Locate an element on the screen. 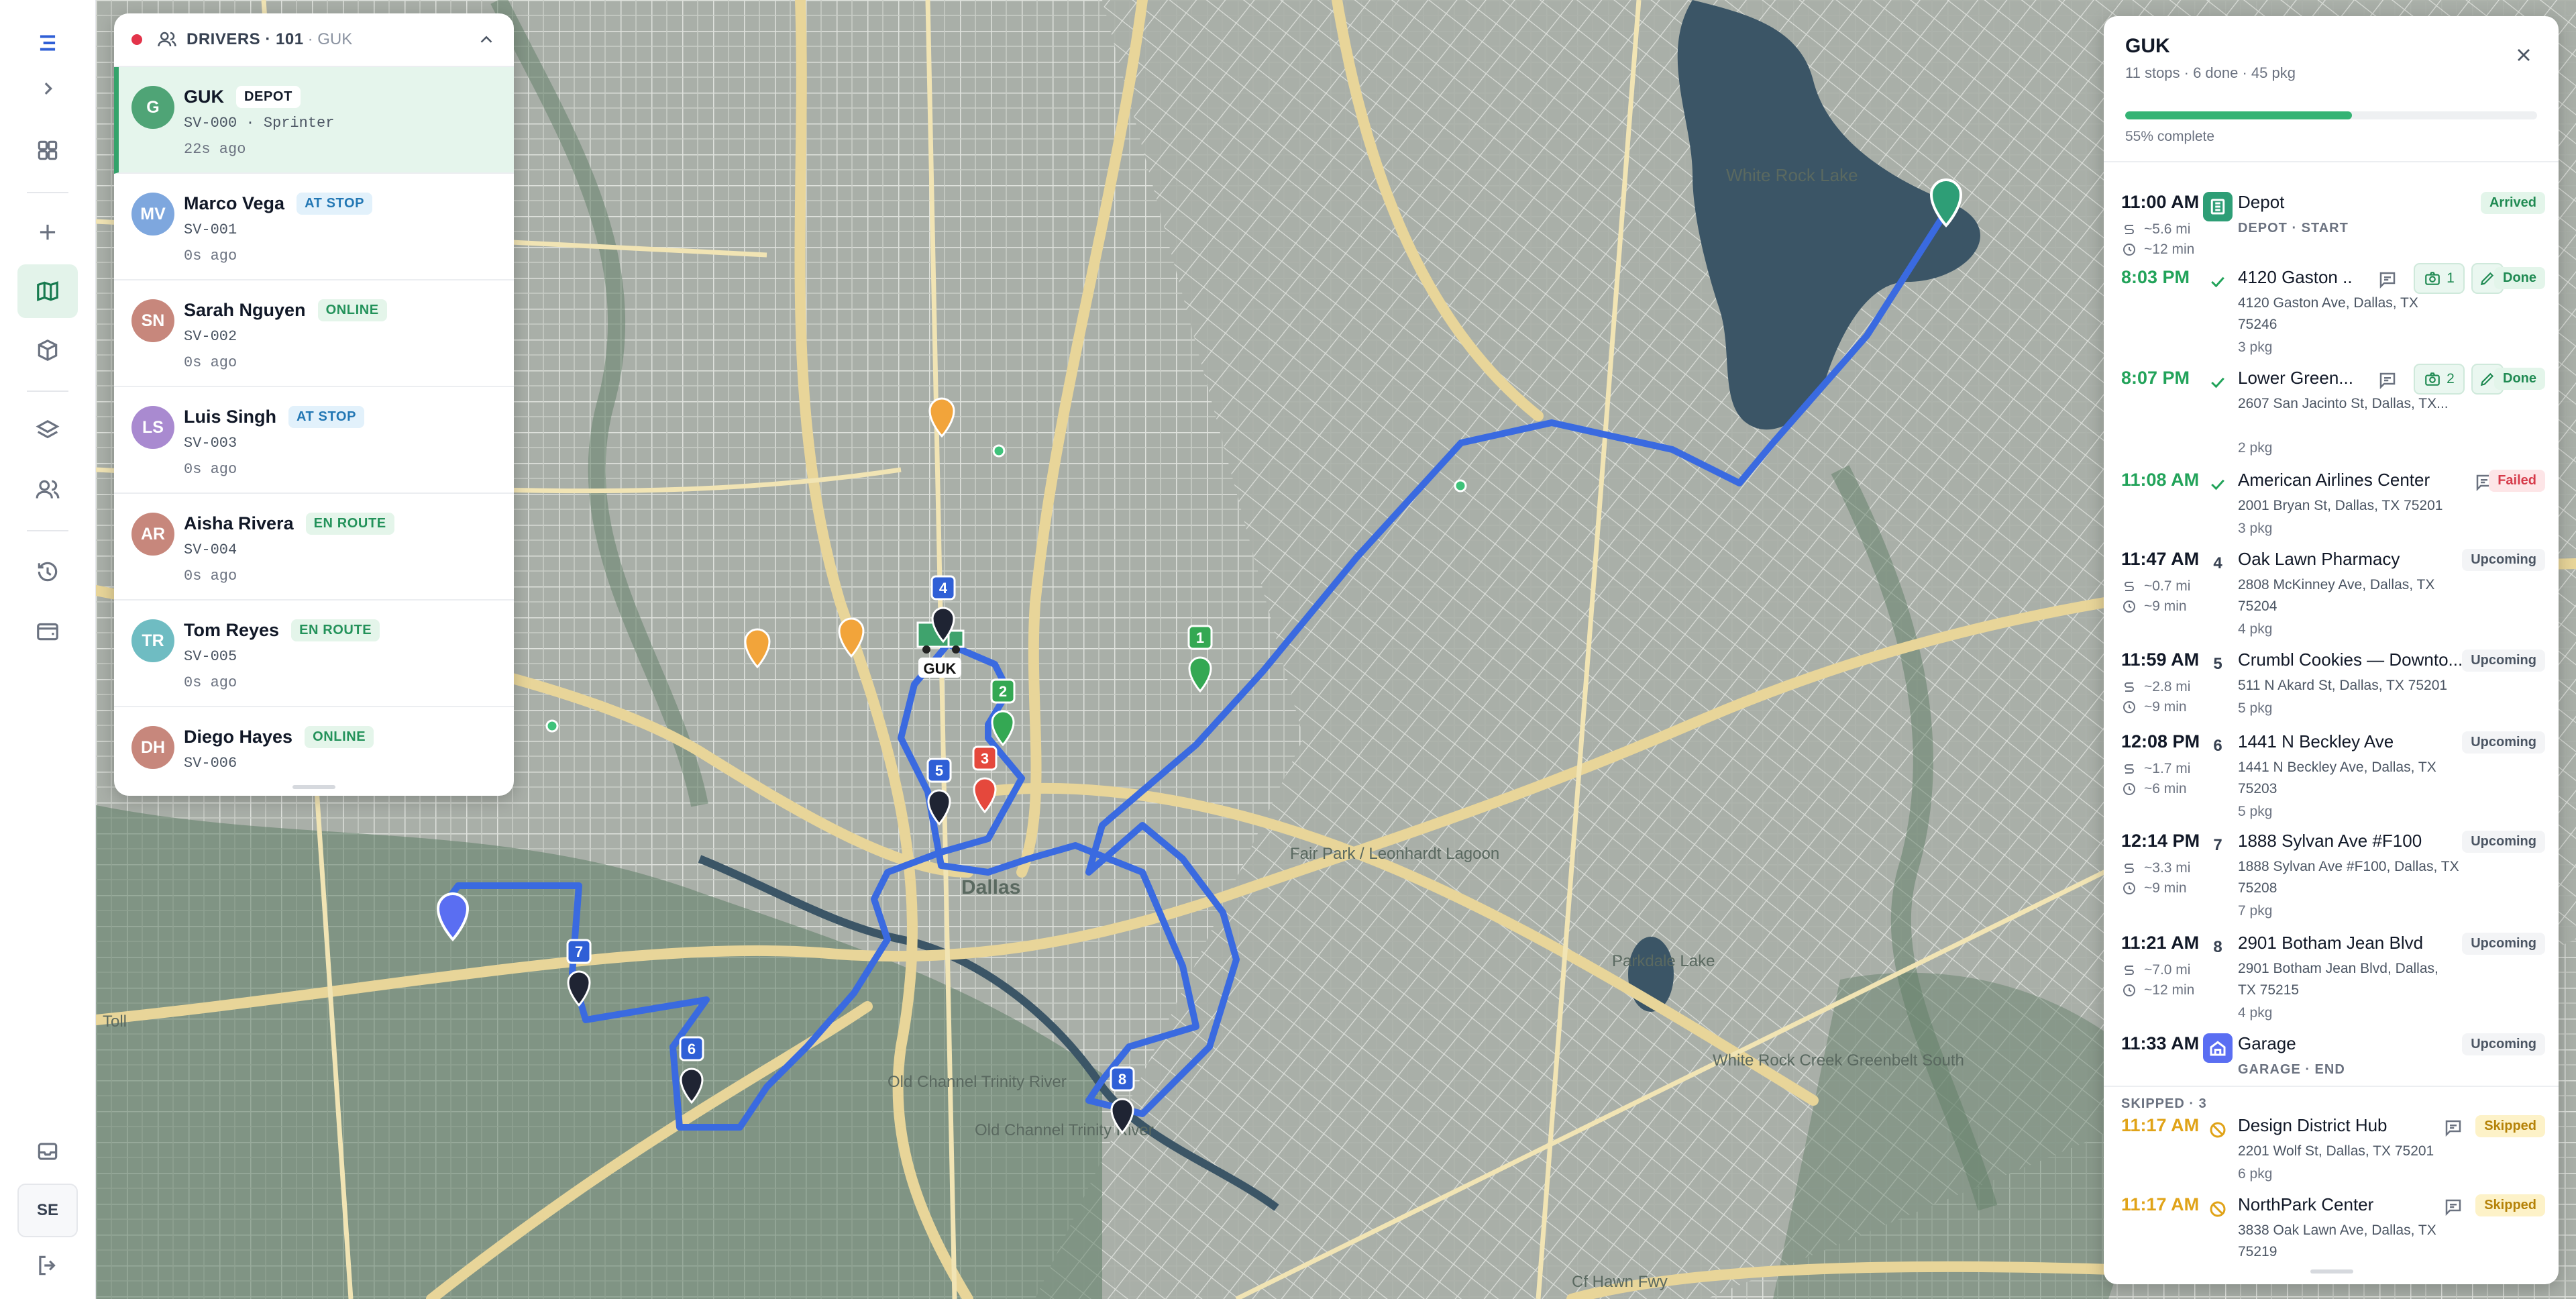 The width and height of the screenshot is (2576, 1299). map-label-white-rock-creek: White Rock Creek Greenbelt South is located at coordinates (1838, 1060).